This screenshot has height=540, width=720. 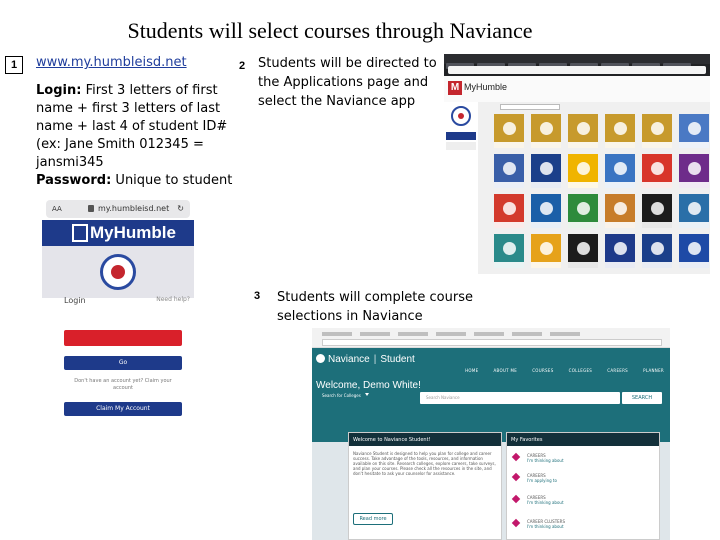 What do you see at coordinates (617, 370) in the screenshot?
I see `menu-careers: CAREERS` at bounding box center [617, 370].